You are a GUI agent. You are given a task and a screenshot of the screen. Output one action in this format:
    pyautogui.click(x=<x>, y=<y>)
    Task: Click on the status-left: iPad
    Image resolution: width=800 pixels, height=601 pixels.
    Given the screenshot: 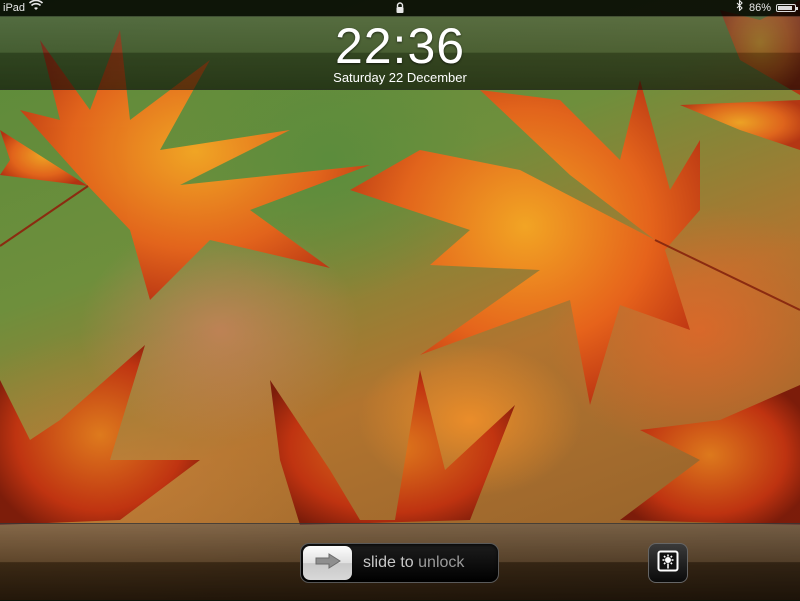 What is the action you would take?
    pyautogui.click(x=23, y=8)
    